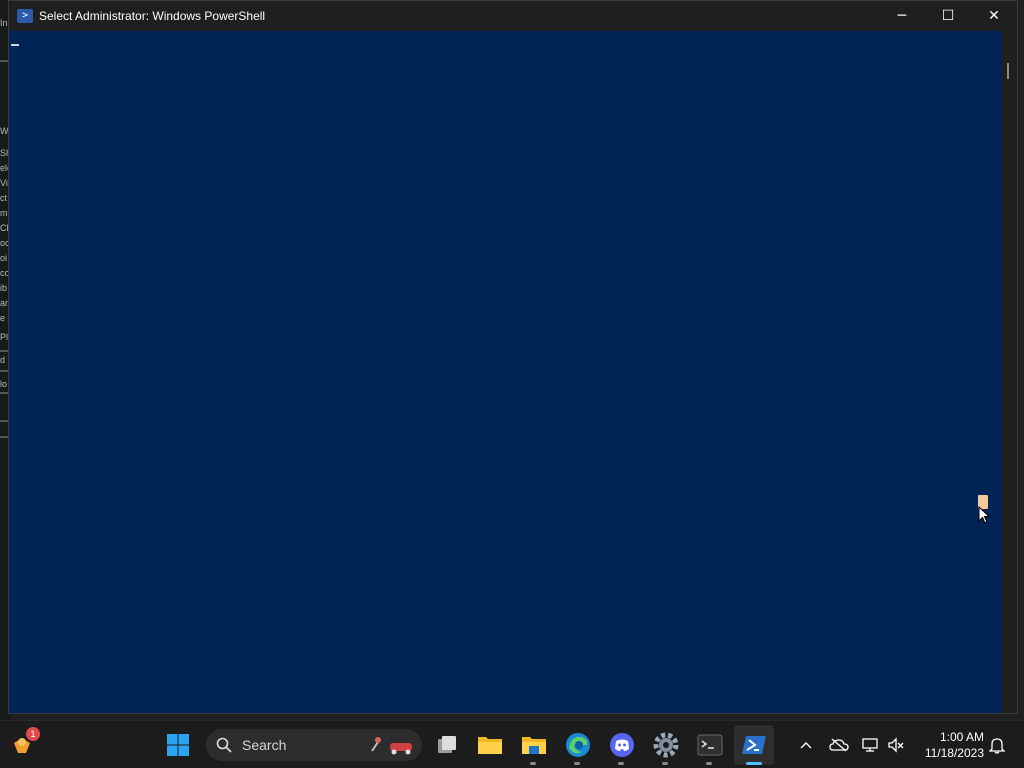 The image size is (1024, 768). I want to click on mouse-pointer-icon, so click(984, 515).